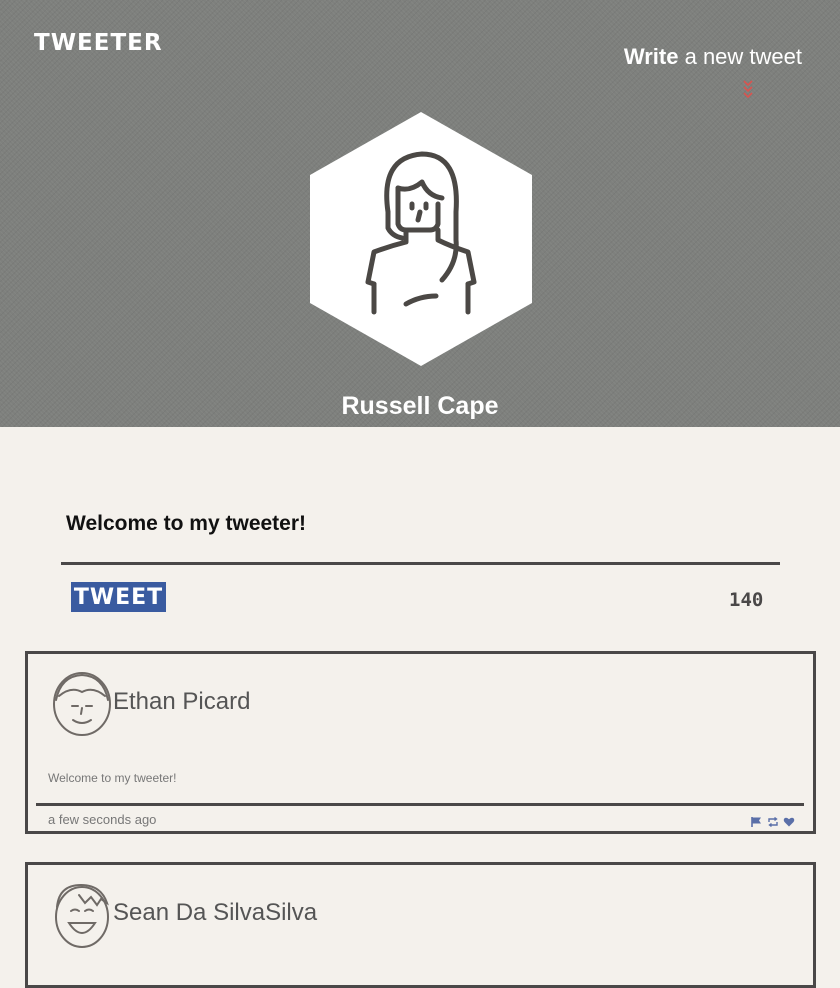  I want to click on tweet-divider, so click(420, 804).